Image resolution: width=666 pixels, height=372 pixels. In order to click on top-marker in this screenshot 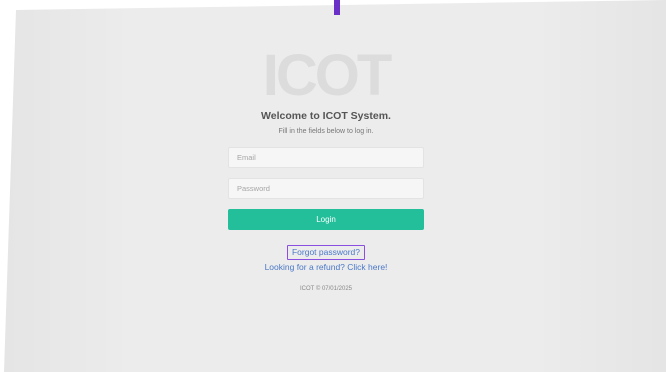, I will do `click(337, 7)`.